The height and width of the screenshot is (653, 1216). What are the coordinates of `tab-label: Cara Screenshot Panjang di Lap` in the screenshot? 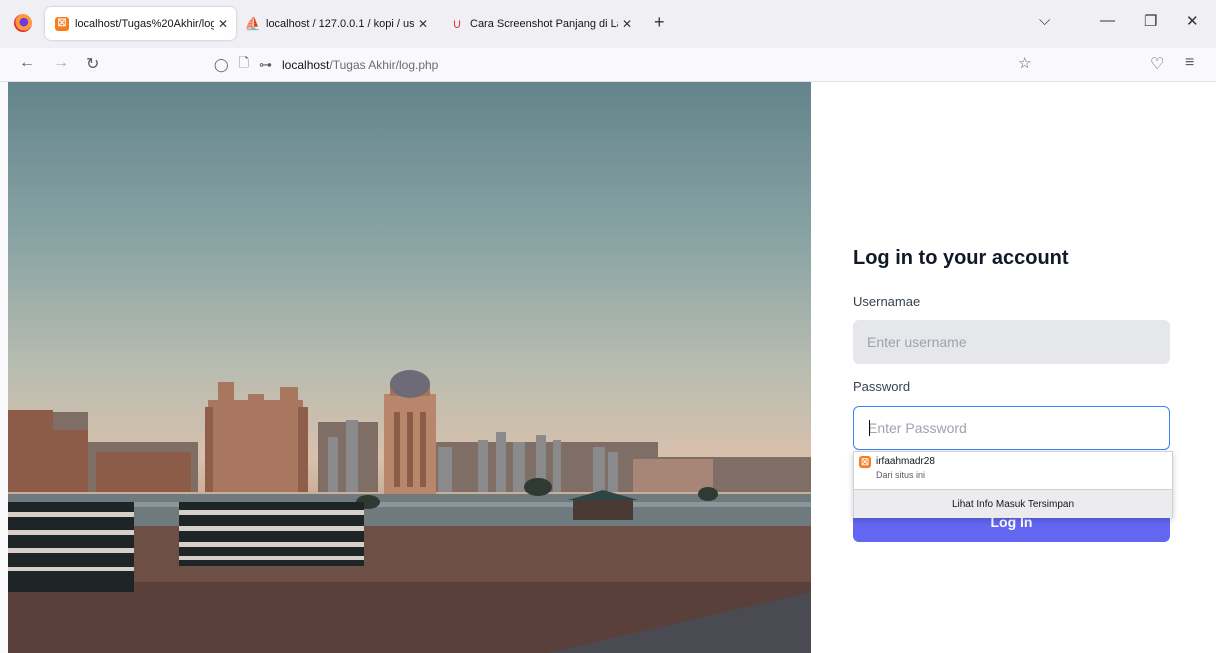 It's located at (544, 23).